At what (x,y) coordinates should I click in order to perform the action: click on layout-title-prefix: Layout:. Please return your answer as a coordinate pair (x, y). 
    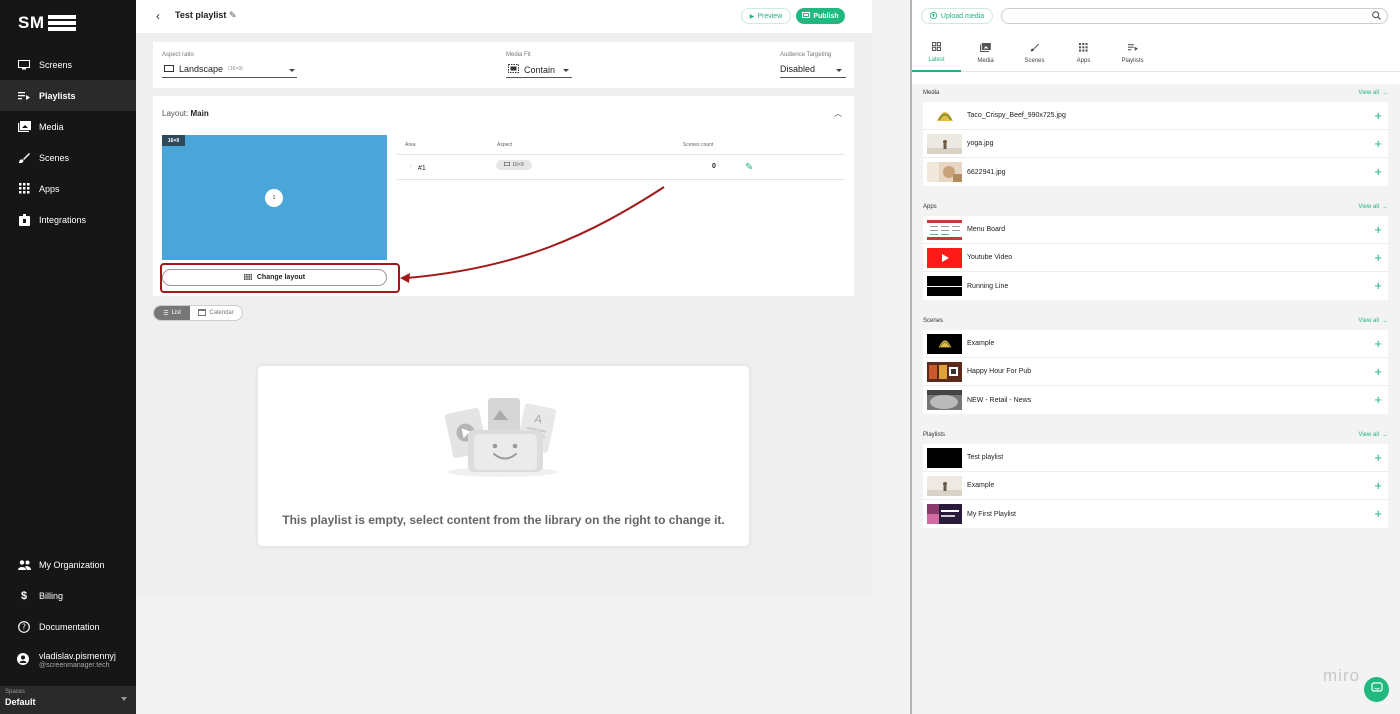
    Looking at the image, I should click on (175, 113).